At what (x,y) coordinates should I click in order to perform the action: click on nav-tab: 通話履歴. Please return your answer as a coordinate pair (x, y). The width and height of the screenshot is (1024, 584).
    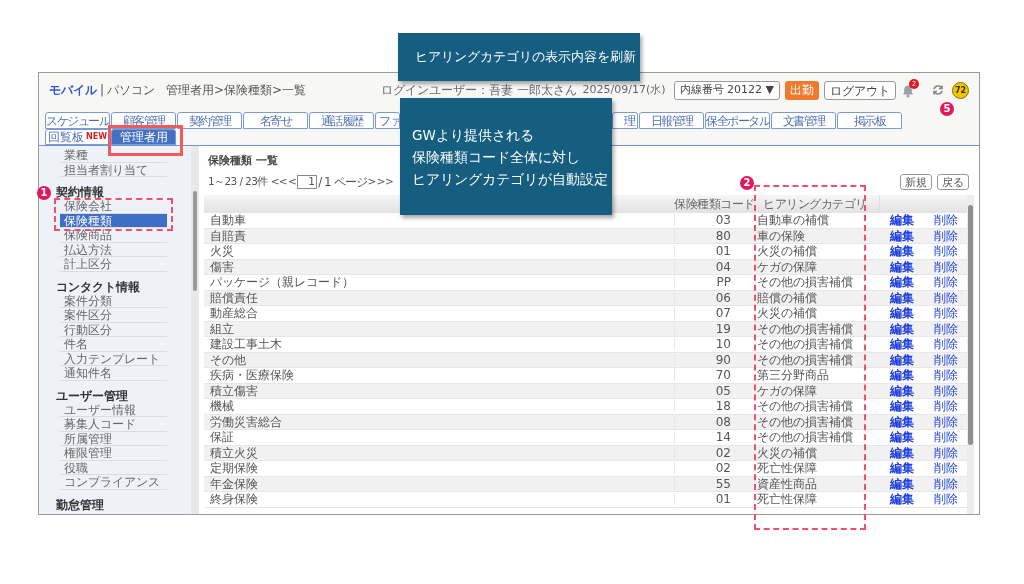
    Looking at the image, I should click on (341, 120).